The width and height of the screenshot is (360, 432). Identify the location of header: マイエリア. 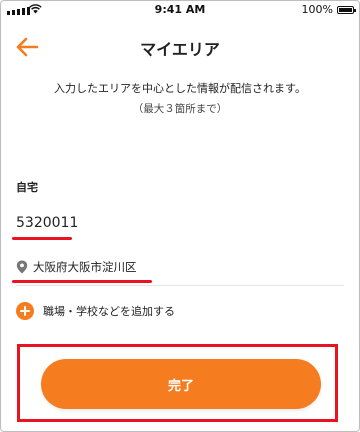
(180, 46).